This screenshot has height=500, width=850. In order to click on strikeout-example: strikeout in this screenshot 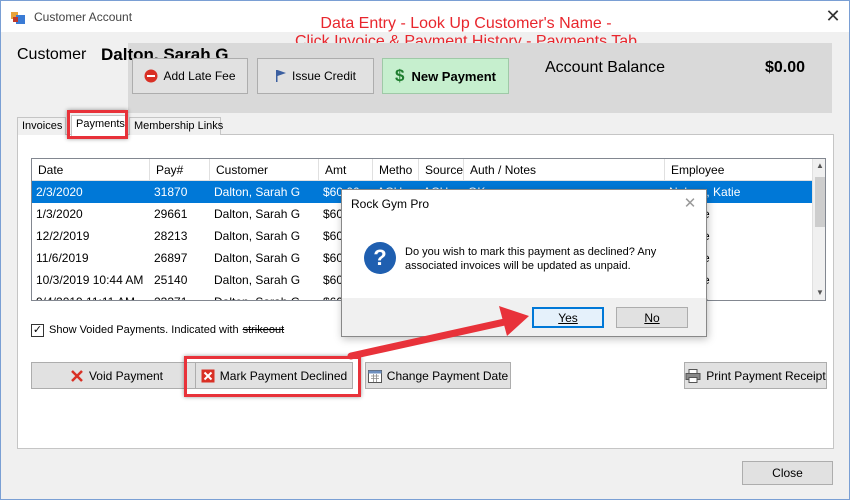, I will do `click(263, 330)`.